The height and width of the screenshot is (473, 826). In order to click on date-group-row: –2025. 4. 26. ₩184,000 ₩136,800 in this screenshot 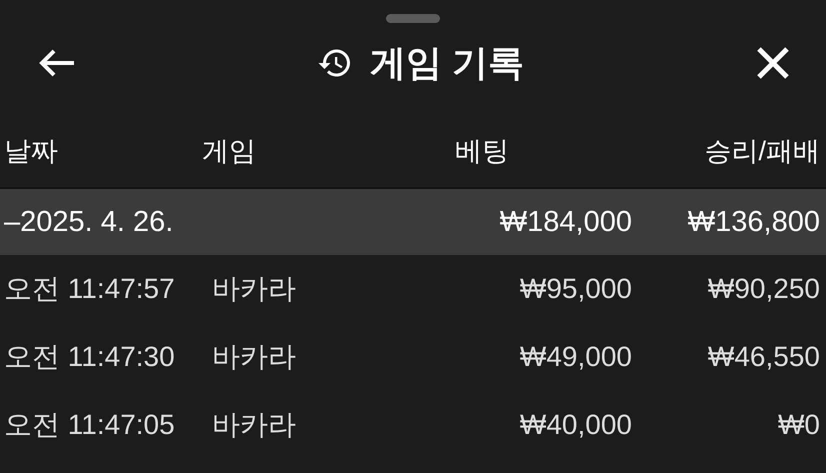, I will do `click(413, 222)`.